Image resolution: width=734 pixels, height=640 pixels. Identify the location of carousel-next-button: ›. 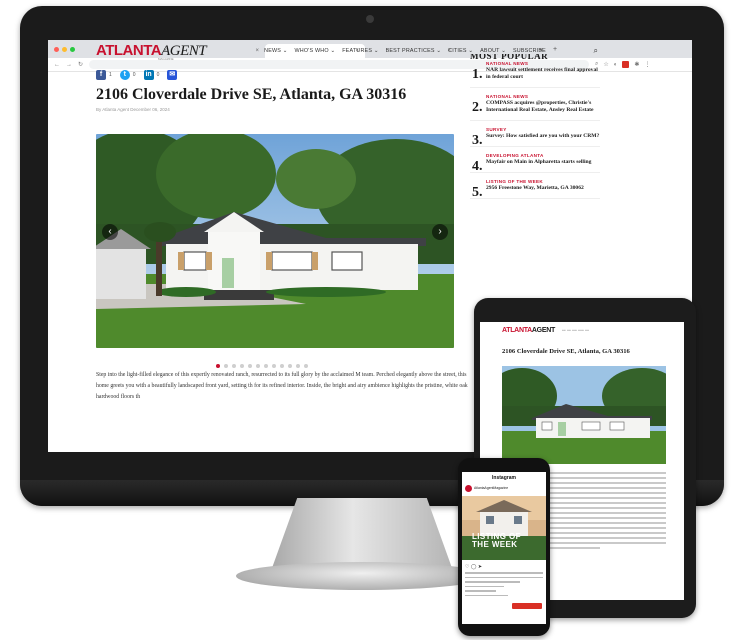
(440, 232).